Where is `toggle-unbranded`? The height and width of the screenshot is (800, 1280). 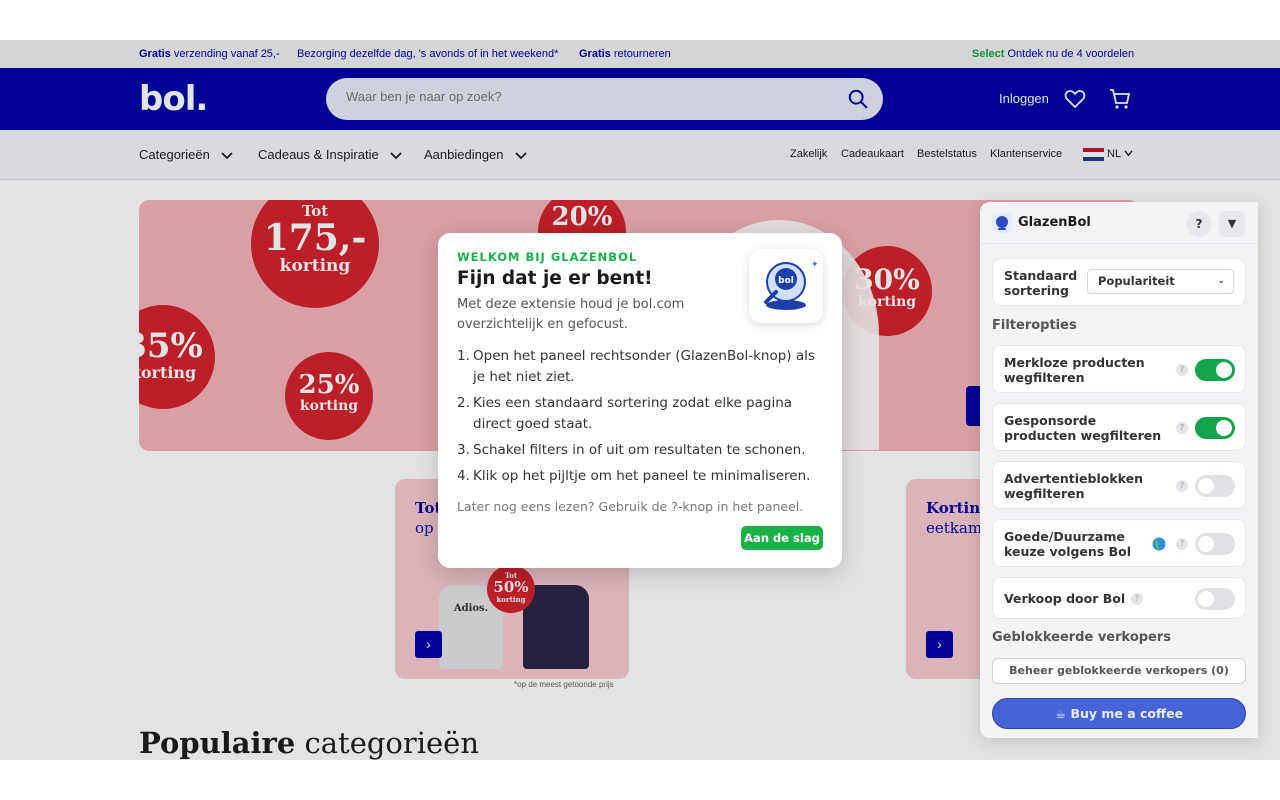
toggle-unbranded is located at coordinates (1215, 370).